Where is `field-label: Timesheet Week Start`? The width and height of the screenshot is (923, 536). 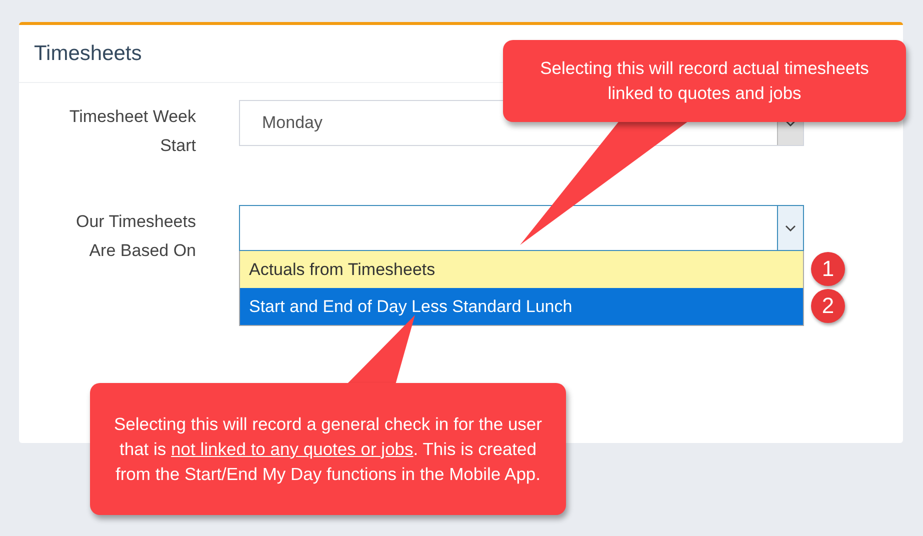
field-label: Timesheet Week Start is located at coordinates (132, 131).